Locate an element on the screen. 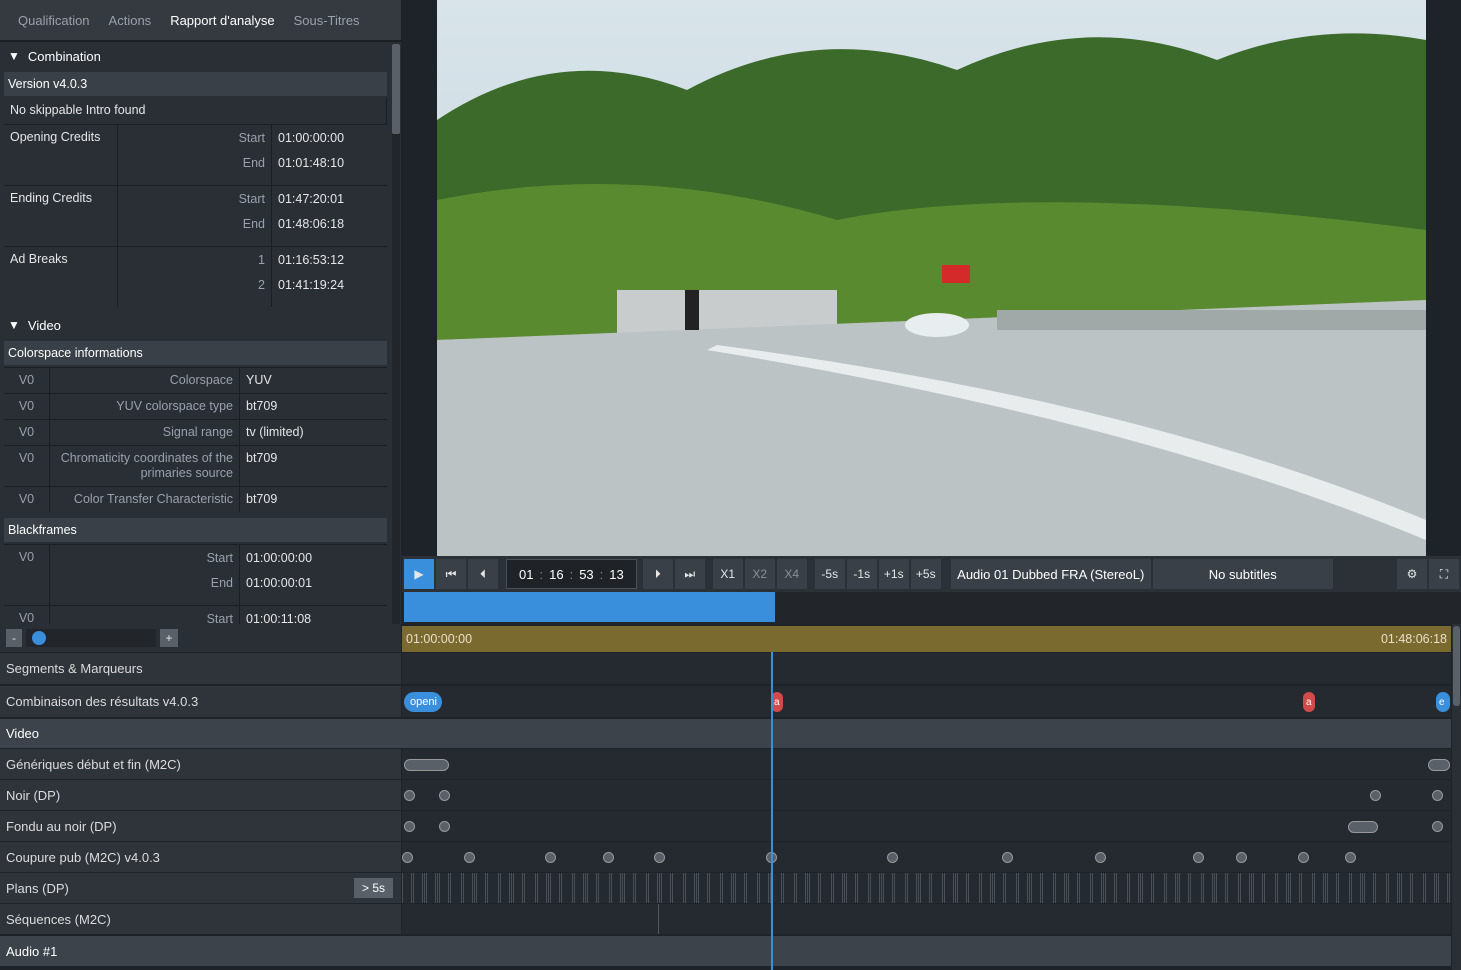 Image resolution: width=1461 pixels, height=970 pixels. timeline-scrollbar is located at coordinates (1456, 797).